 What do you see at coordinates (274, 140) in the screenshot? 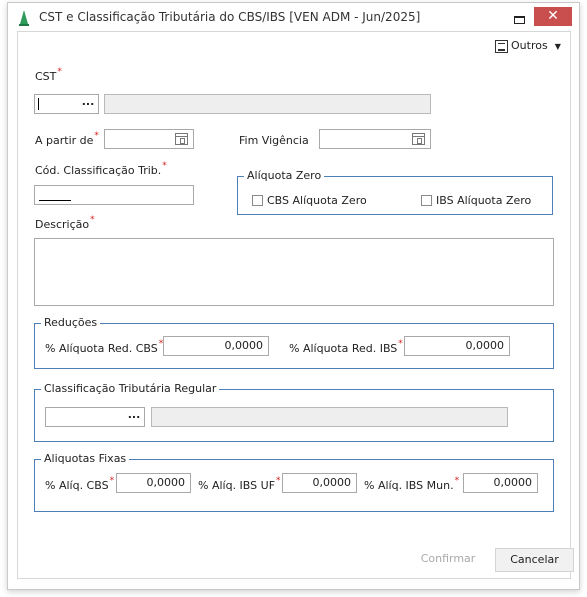
I see `fim-vigencia-label: Fim Vigência` at bounding box center [274, 140].